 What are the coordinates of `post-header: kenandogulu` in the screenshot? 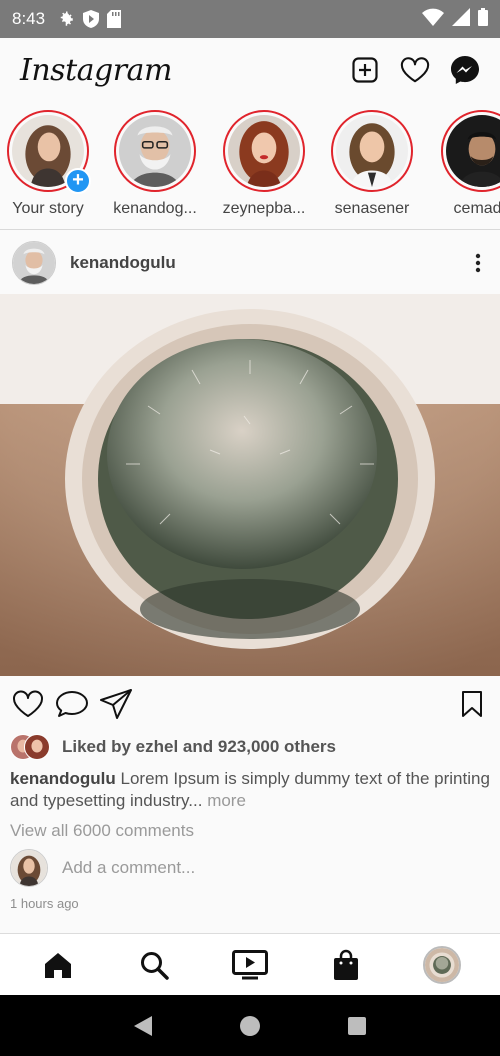 It's located at (250, 263).